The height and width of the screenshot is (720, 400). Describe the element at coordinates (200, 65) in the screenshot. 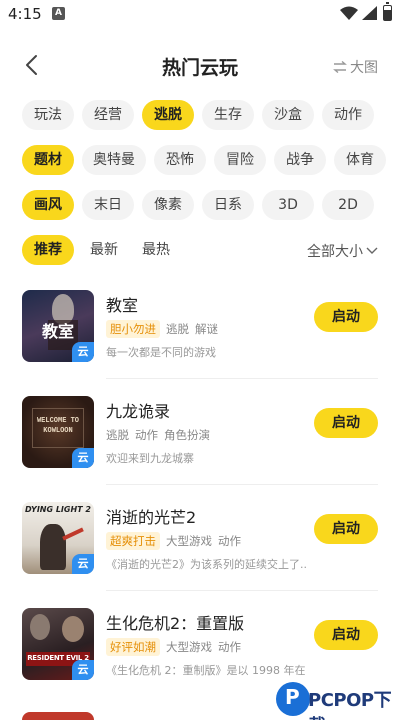

I see `header: 热门云玩 大图` at that location.